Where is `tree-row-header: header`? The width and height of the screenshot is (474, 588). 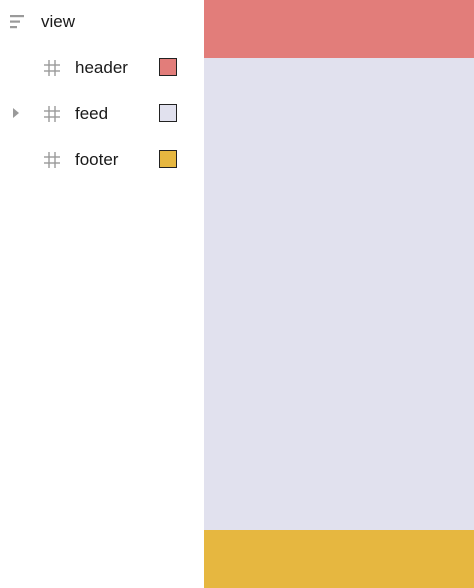
tree-row-header: header is located at coordinates (102, 68).